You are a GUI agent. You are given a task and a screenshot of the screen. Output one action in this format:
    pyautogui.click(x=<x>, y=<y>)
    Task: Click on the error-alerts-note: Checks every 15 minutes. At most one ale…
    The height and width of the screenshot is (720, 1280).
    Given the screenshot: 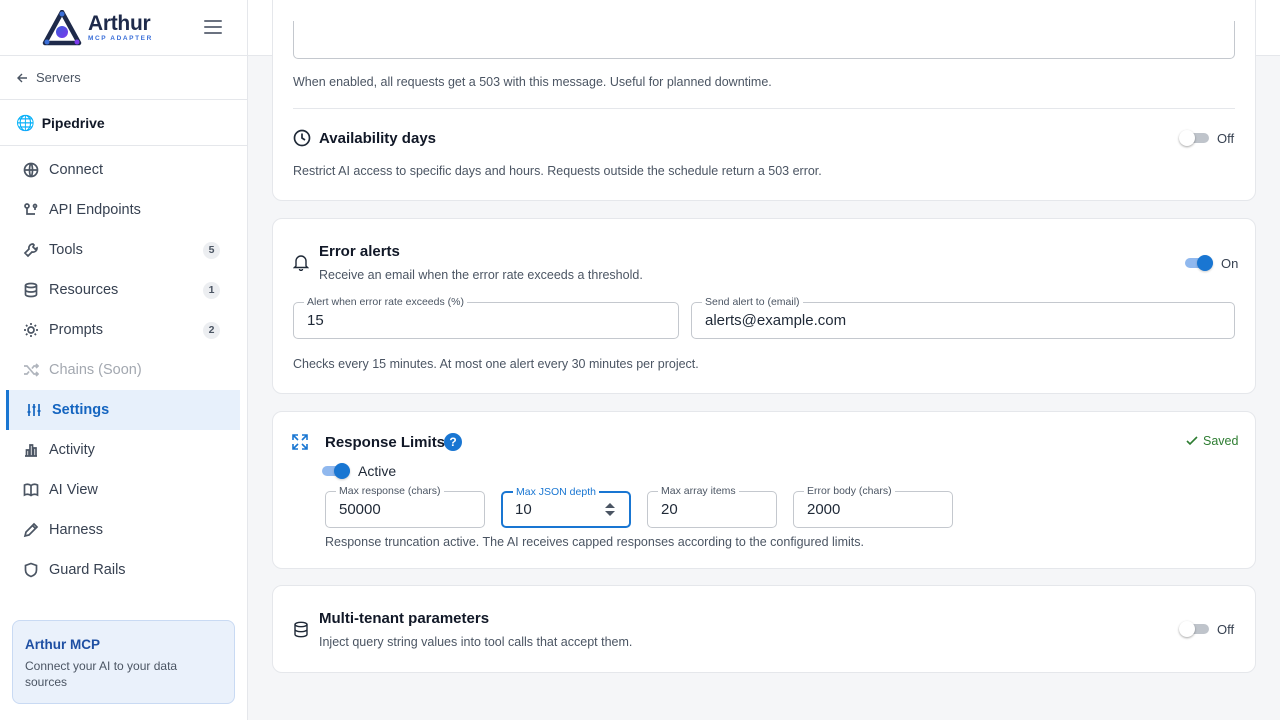 What is the action you would take?
    pyautogui.click(x=496, y=364)
    